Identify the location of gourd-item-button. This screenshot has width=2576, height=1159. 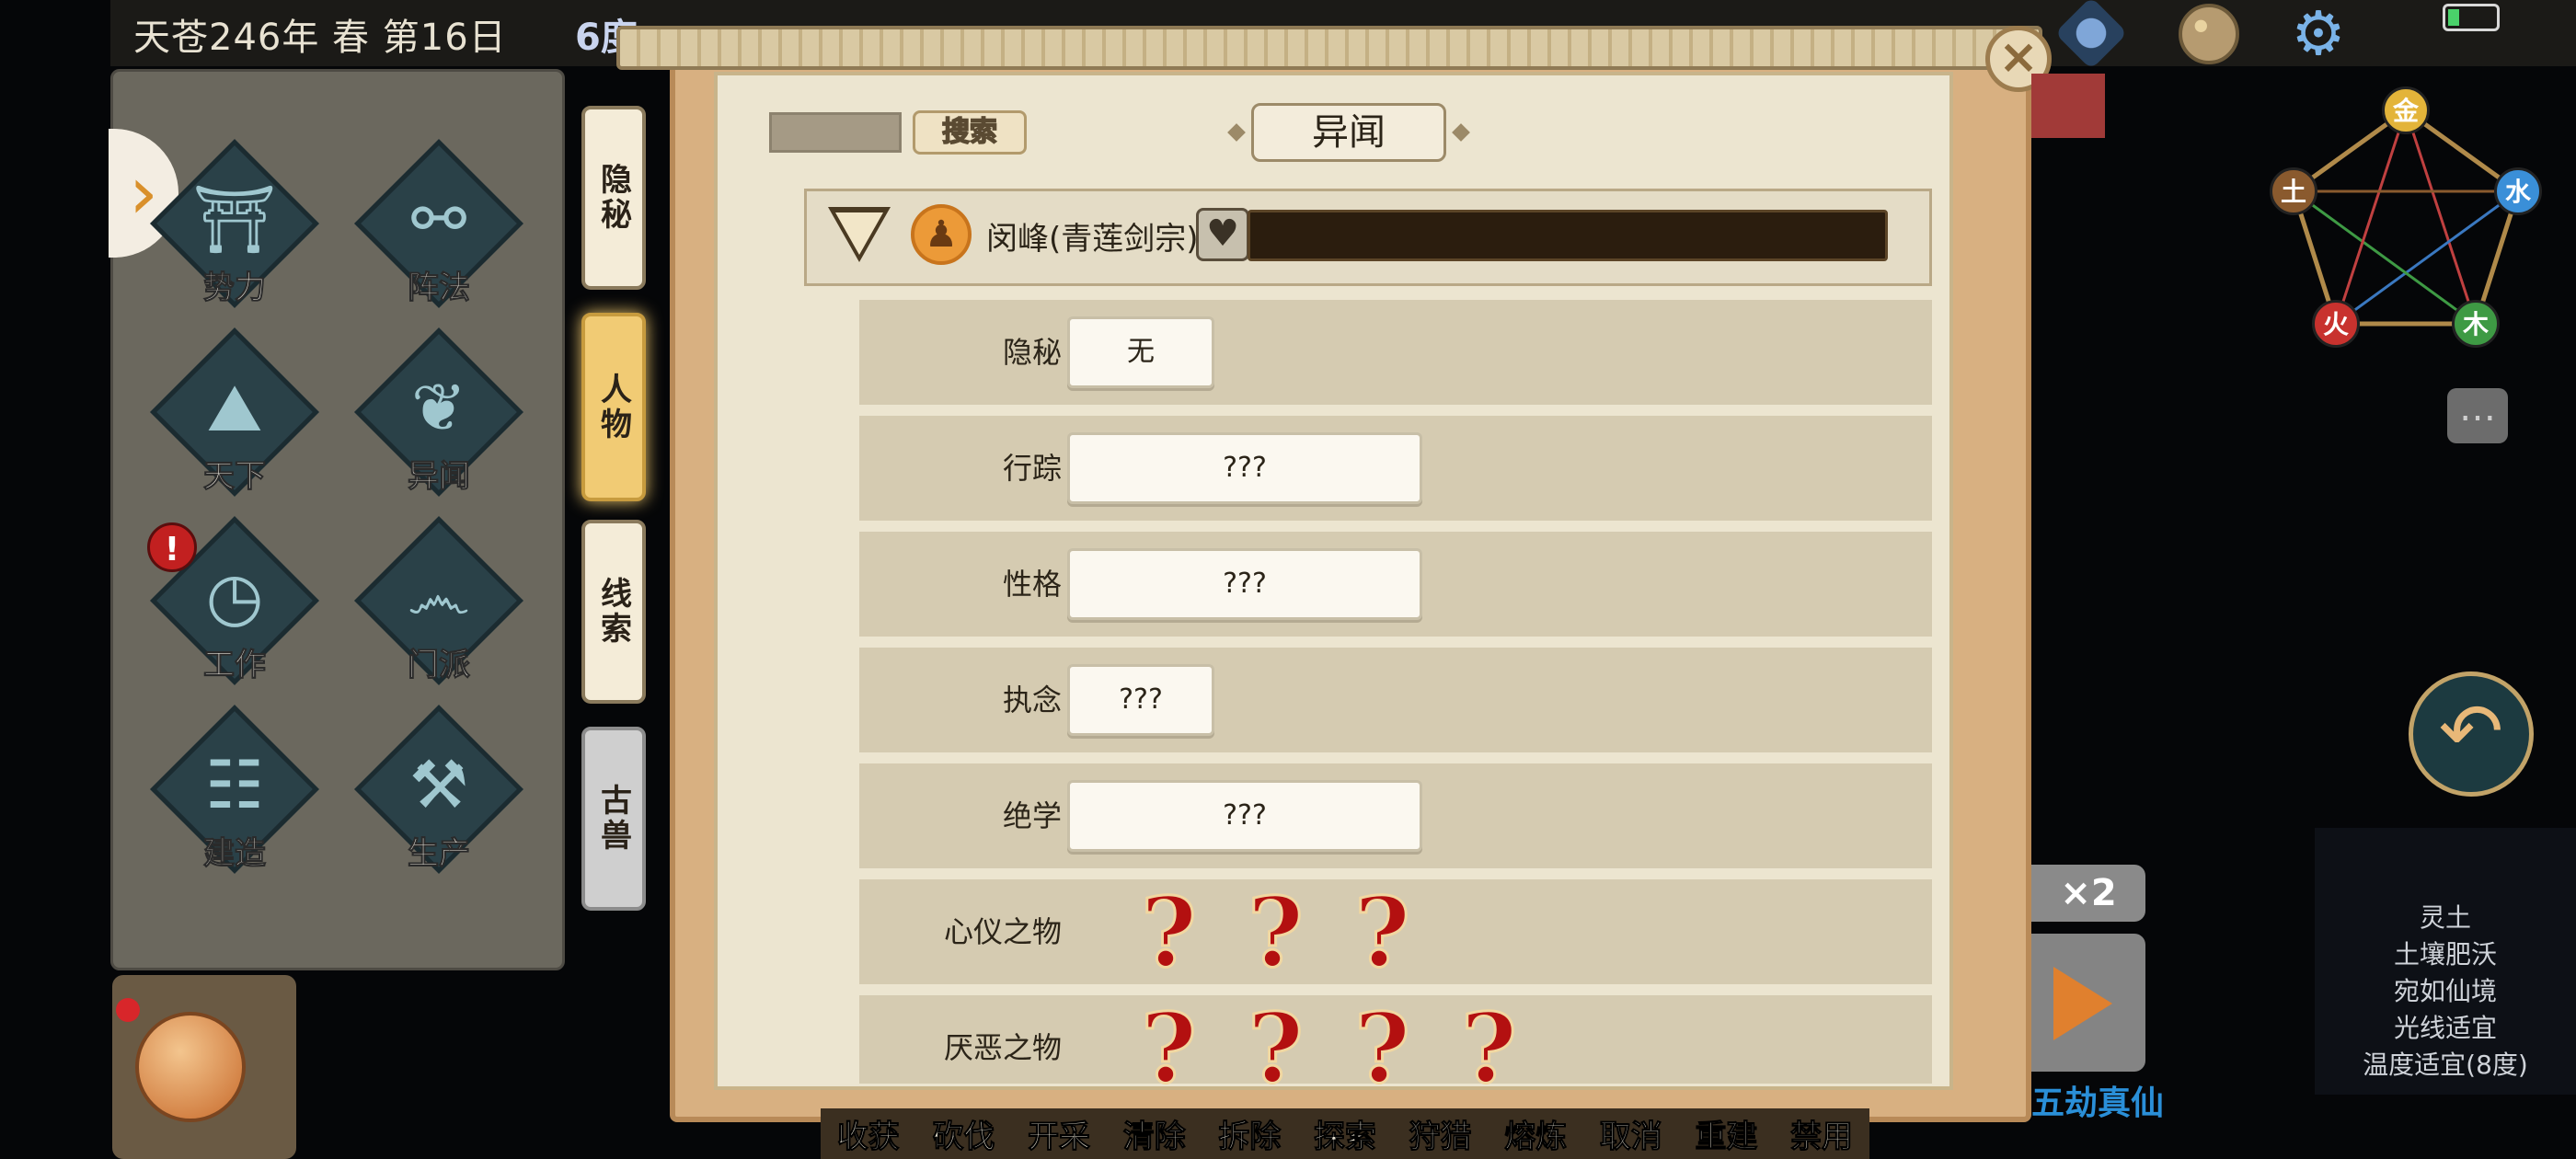
(204, 1067).